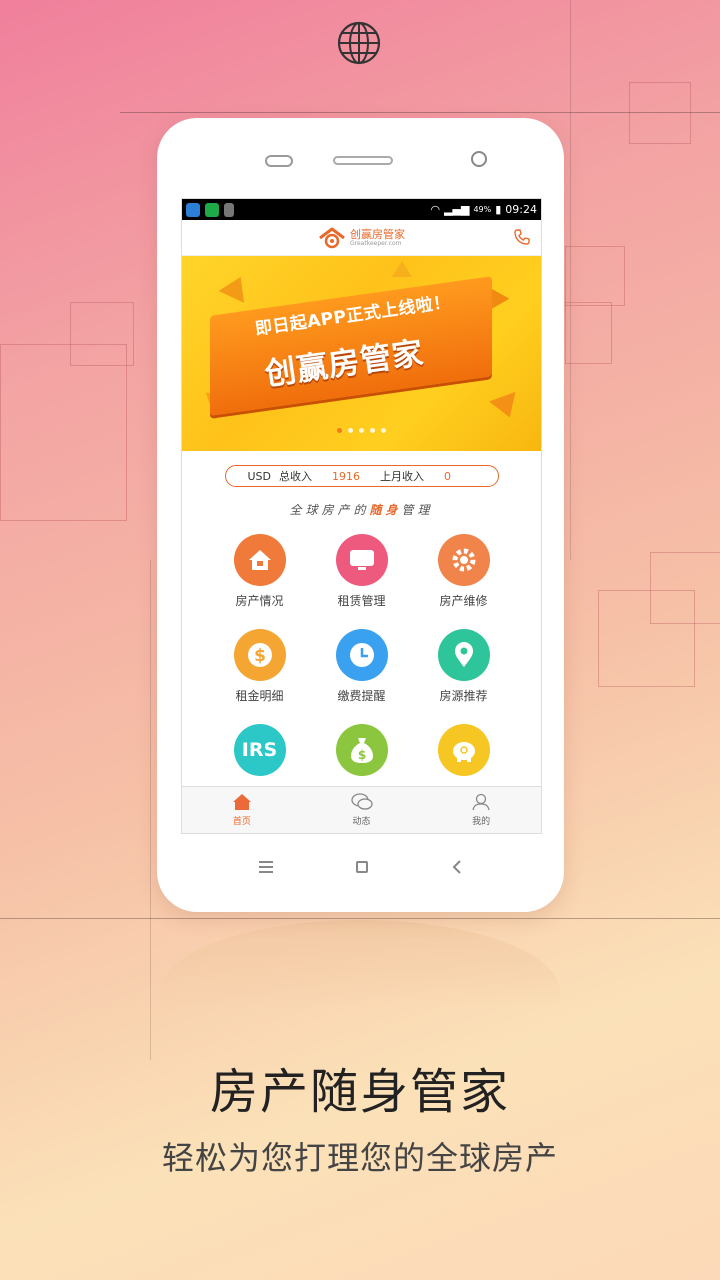 The height and width of the screenshot is (1280, 720). I want to click on tab-label: 动态, so click(361, 822).